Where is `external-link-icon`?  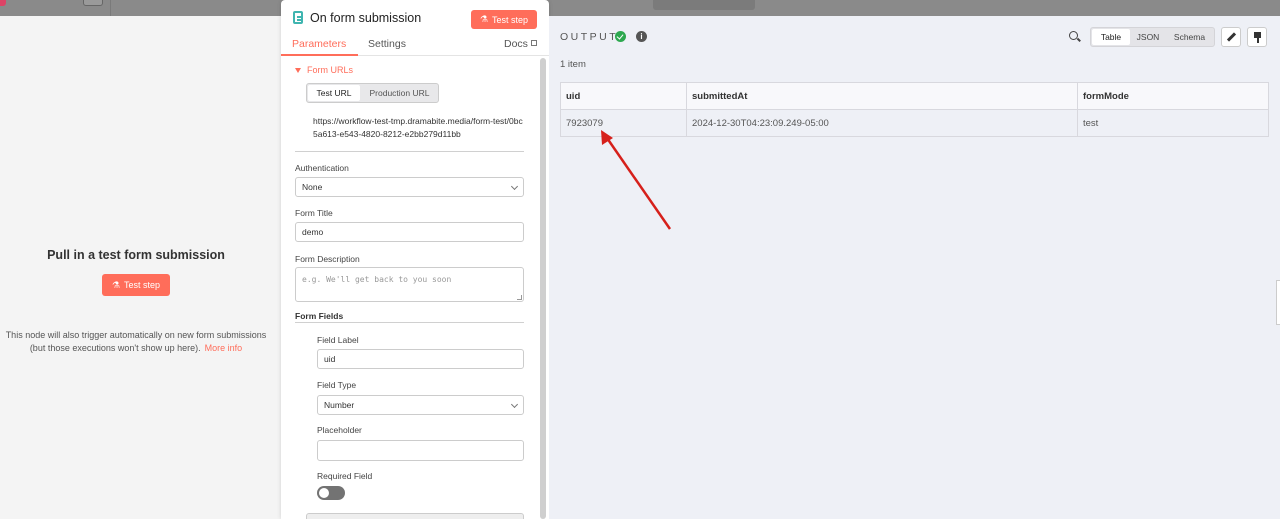
external-link-icon is located at coordinates (533, 43).